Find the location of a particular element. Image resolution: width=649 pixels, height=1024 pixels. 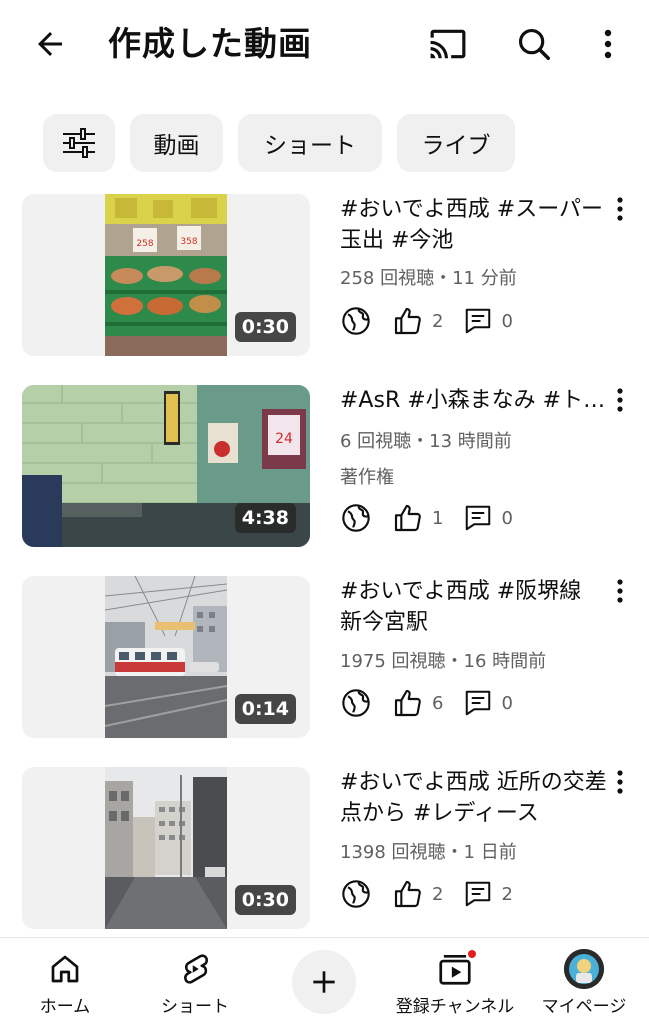

tune-icon is located at coordinates (79, 143).